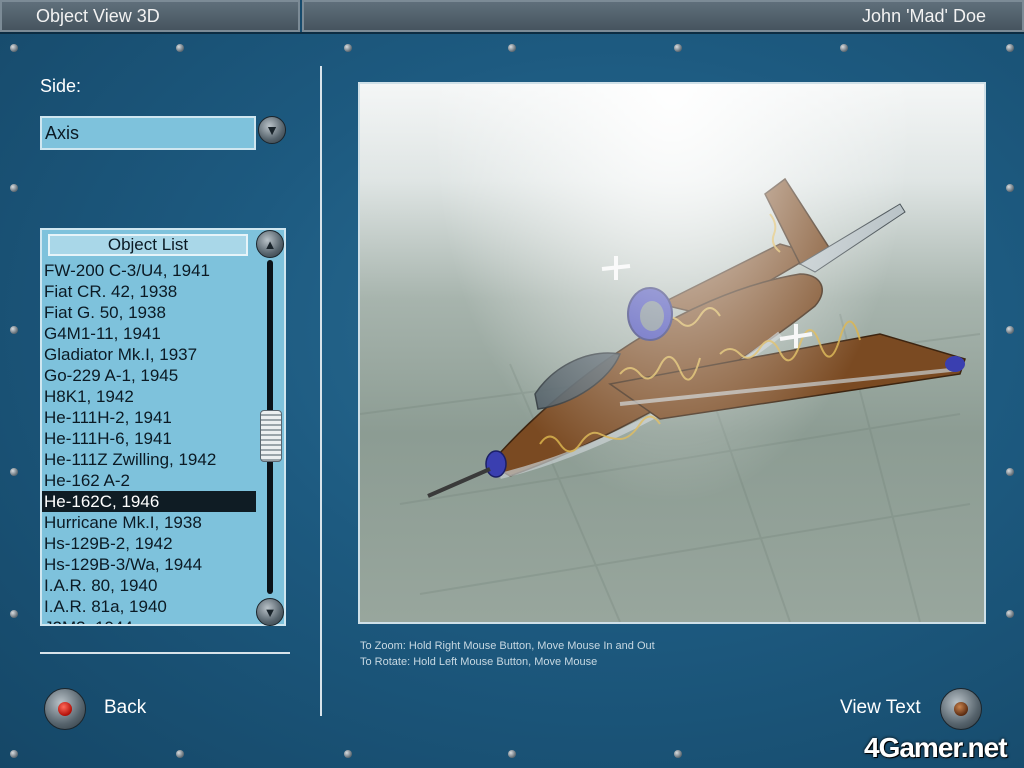 The height and width of the screenshot is (768, 1024). I want to click on list-item: G4M1-11, 1941, so click(149, 333).